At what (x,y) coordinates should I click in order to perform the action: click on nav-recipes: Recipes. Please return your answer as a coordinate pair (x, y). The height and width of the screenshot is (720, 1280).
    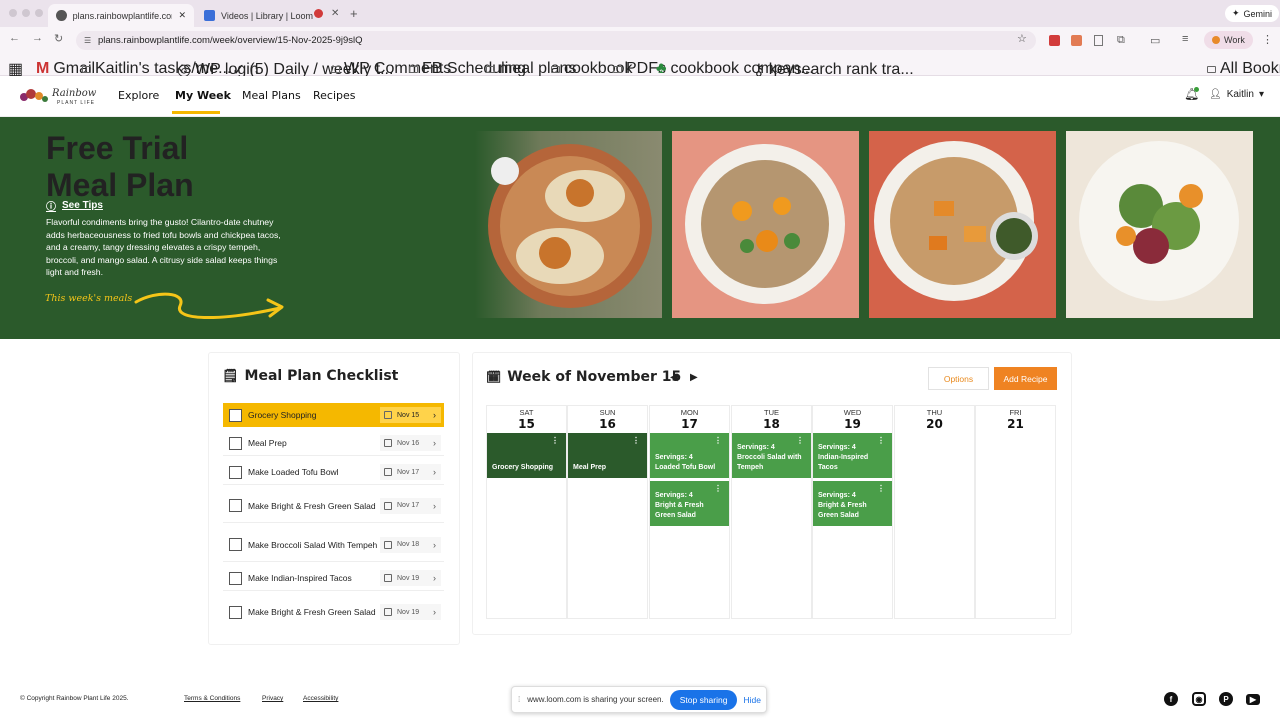
    Looking at the image, I should click on (334, 95).